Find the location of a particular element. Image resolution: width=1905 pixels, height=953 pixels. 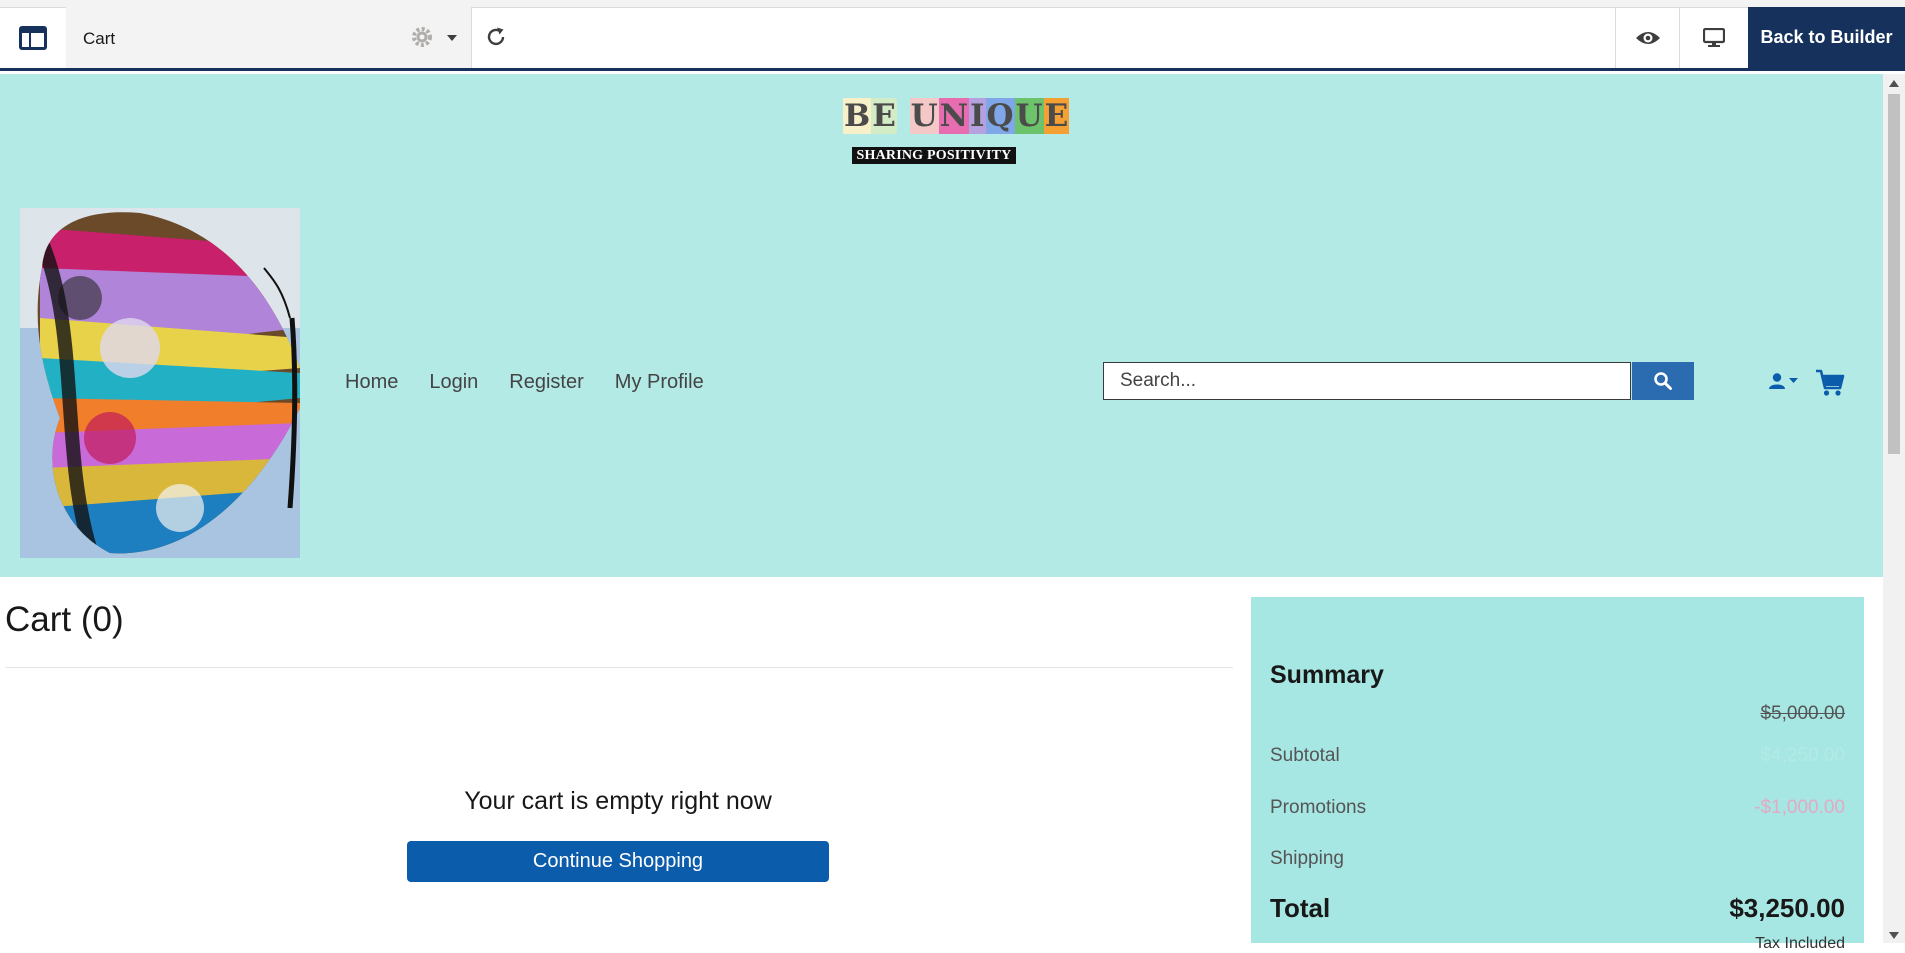

brand-logo: BE UNIQUE is located at coordinates (956, 116).